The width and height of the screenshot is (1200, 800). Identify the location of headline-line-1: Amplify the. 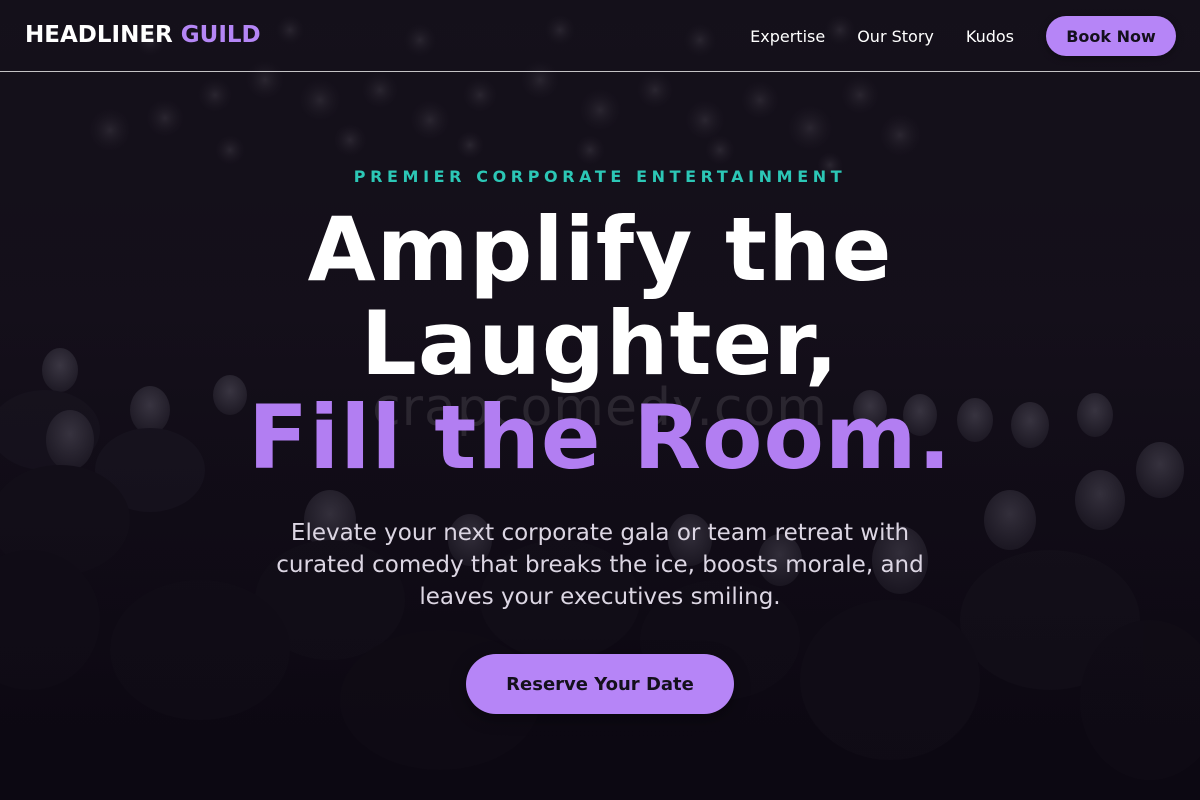
(600, 249).